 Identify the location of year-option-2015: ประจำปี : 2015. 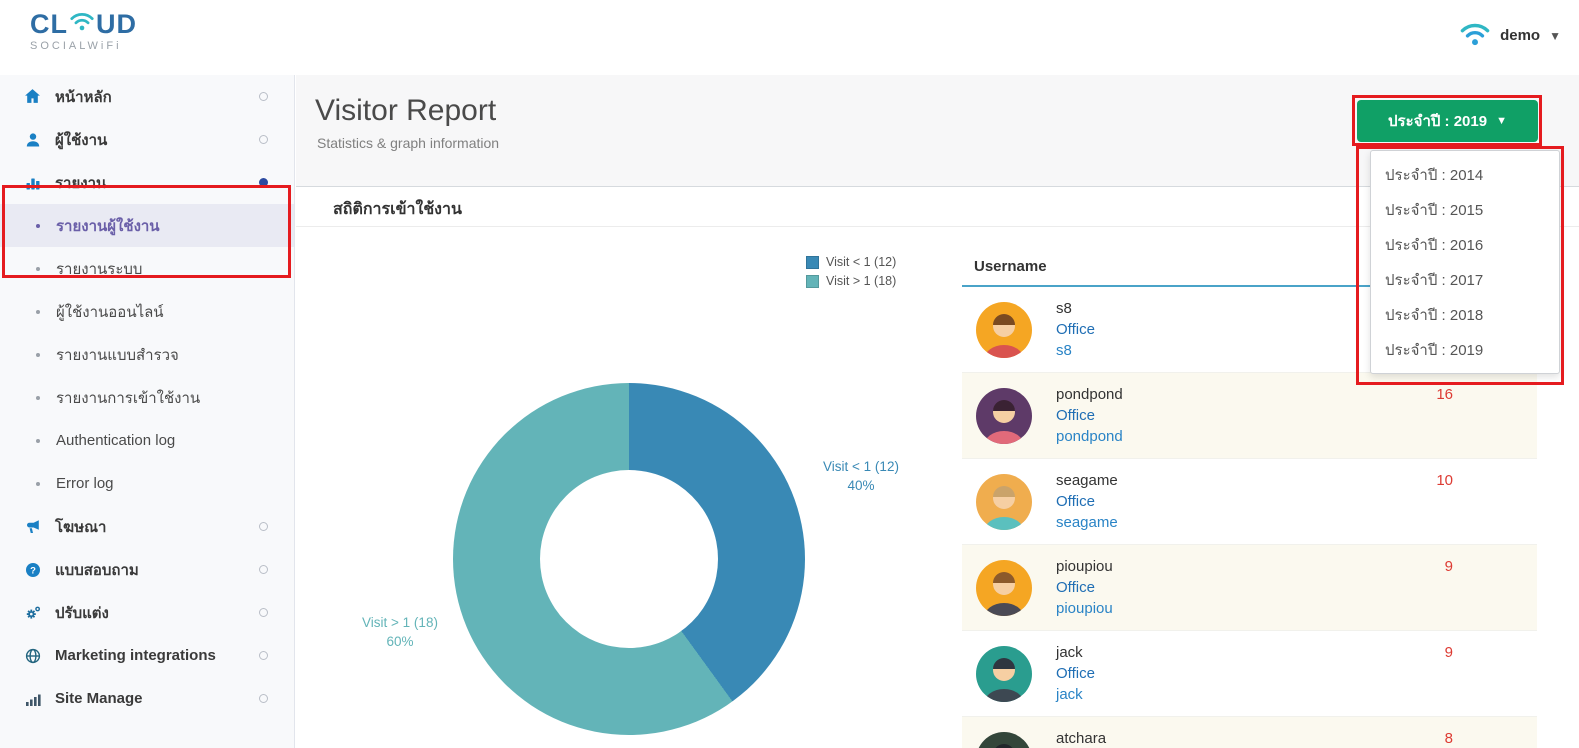
(1465, 209).